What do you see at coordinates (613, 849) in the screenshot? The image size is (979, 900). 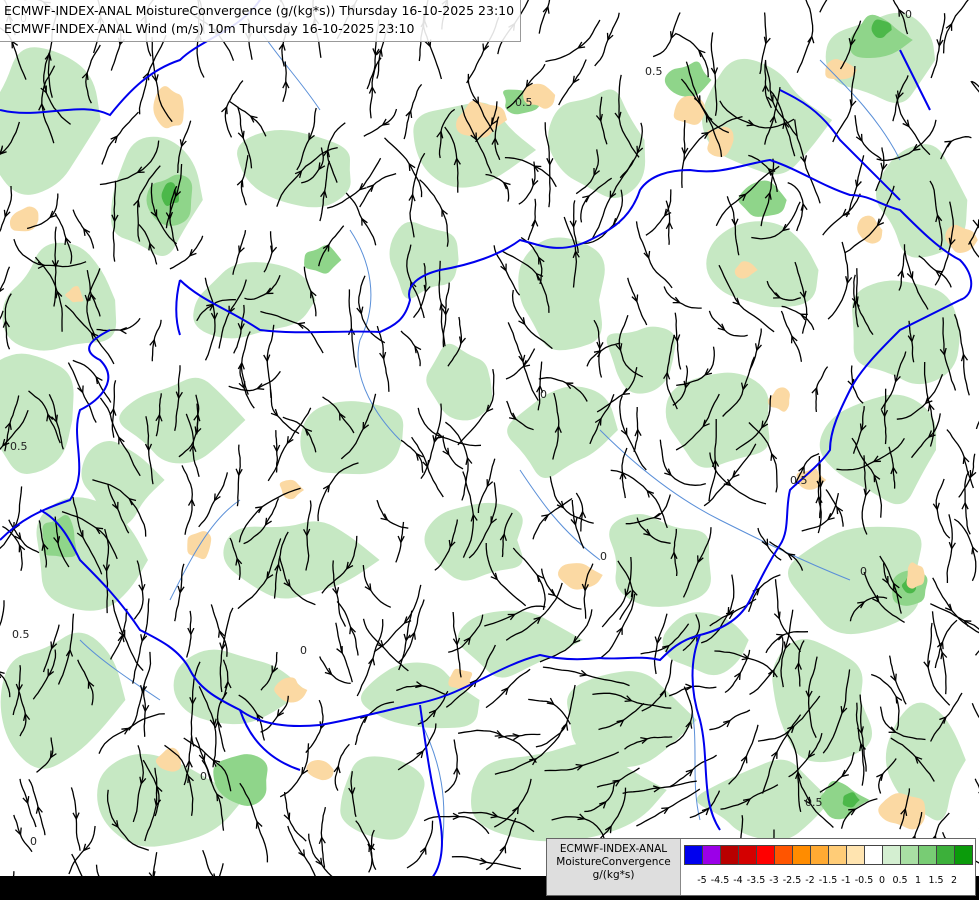 I see `legend-title-model: ECMWF-INDEX-ANAL` at bounding box center [613, 849].